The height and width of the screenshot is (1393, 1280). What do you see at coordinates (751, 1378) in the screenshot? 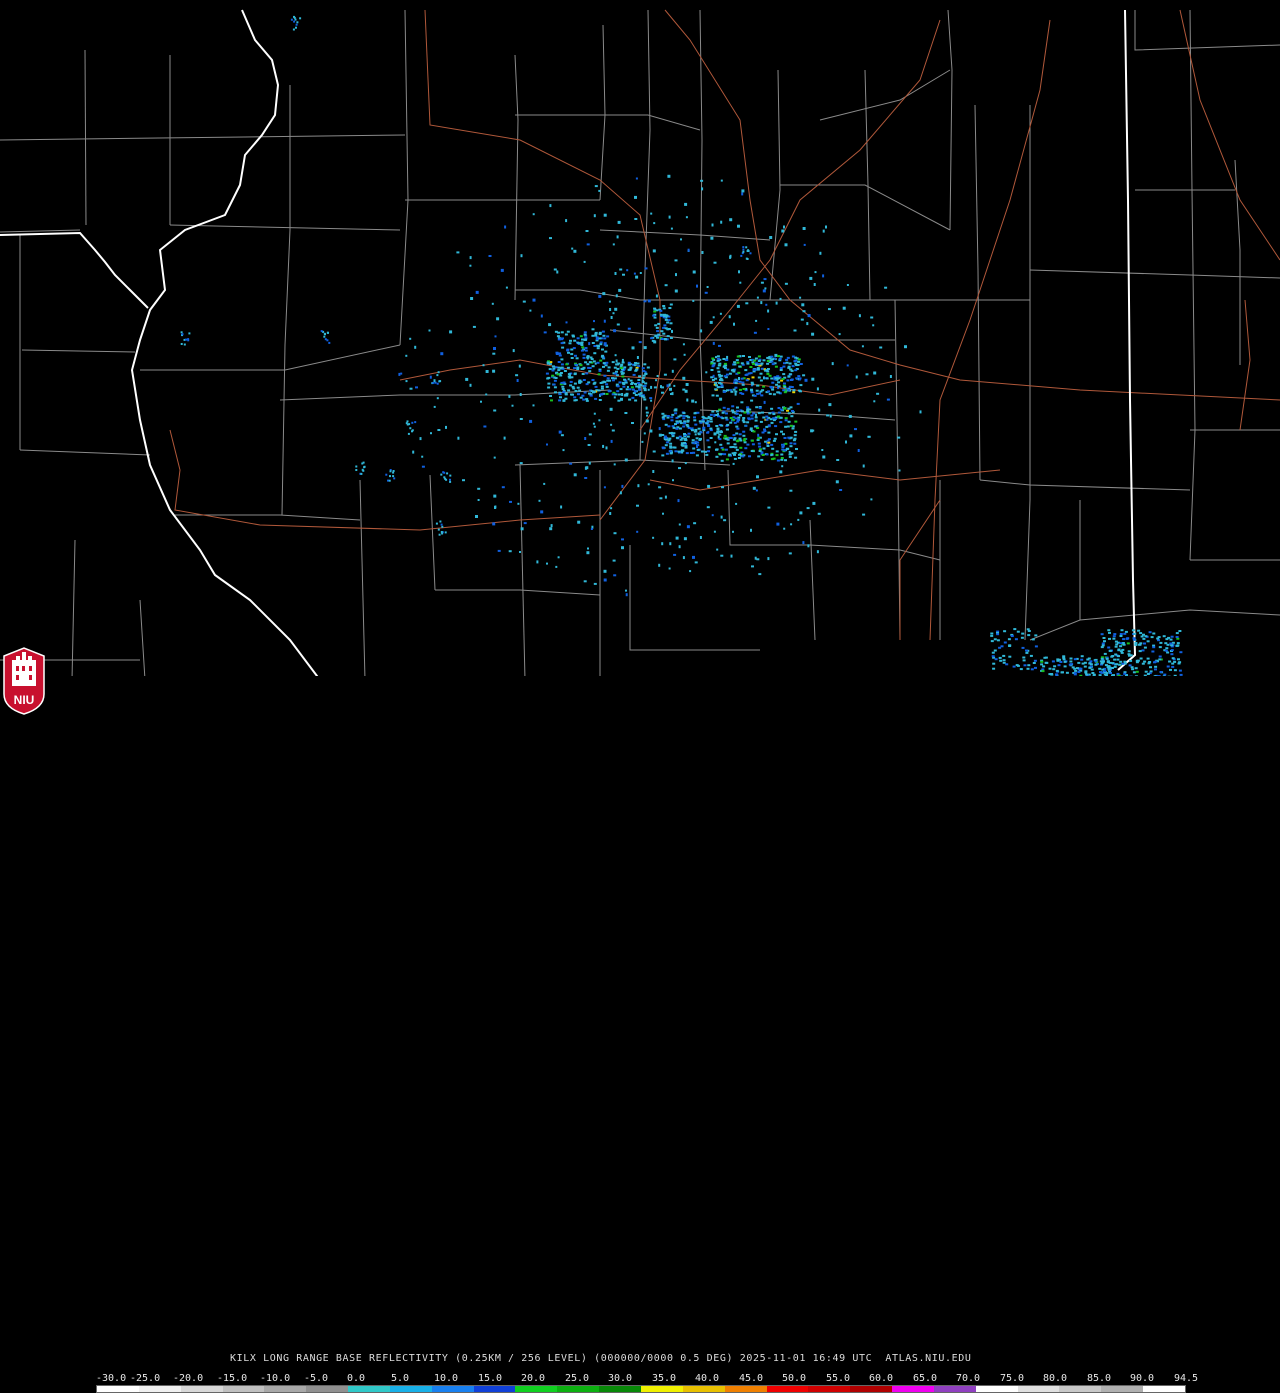
I see `scale-label: 45.0` at bounding box center [751, 1378].